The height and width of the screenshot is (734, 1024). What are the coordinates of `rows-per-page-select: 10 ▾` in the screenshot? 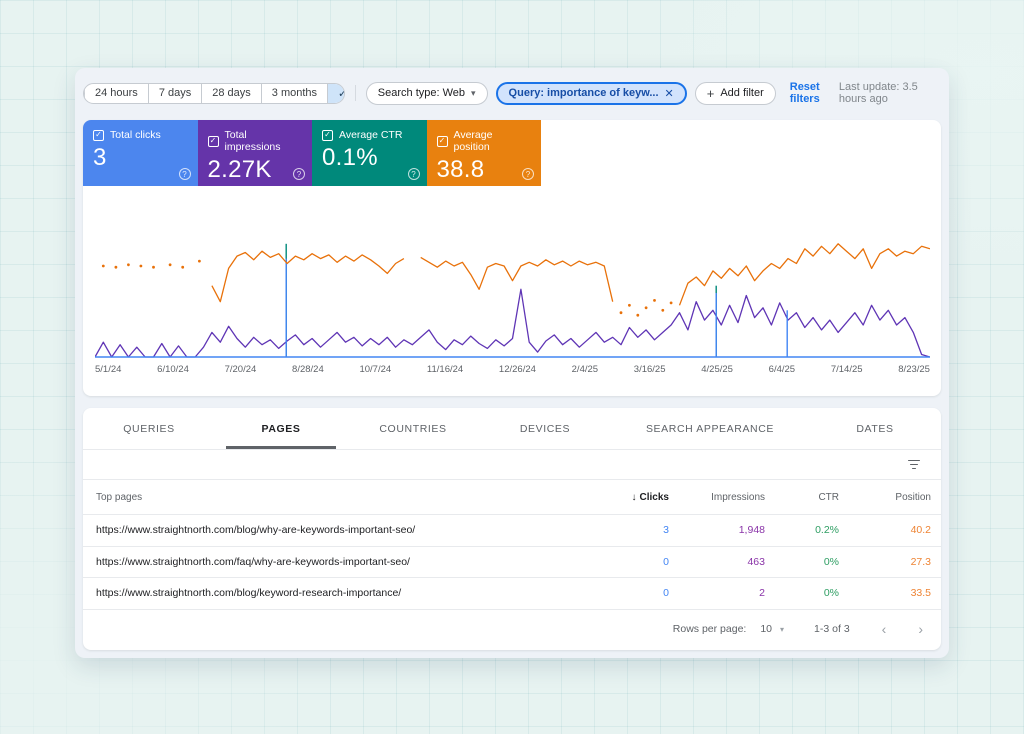 It's located at (772, 629).